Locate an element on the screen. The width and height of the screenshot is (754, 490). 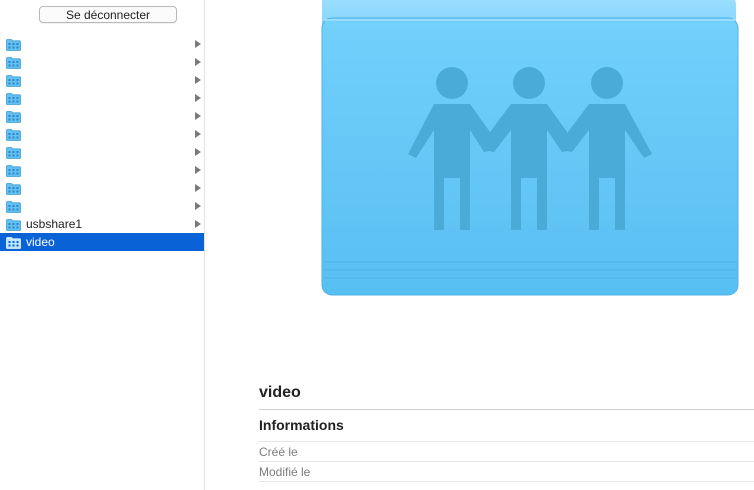
share-item: video is located at coordinates (102, 242).